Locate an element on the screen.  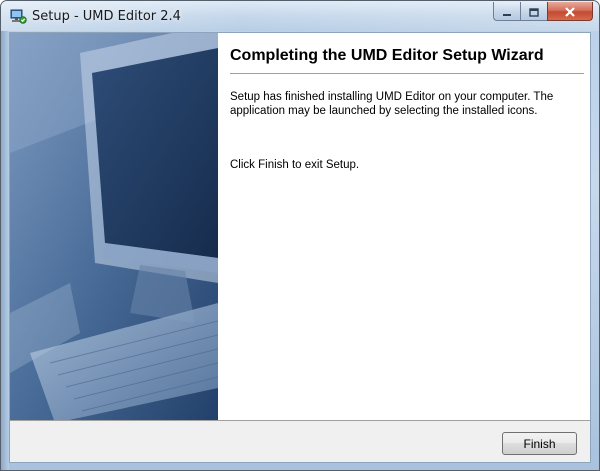
wizard-heading: Completing the UMD Editor Setup Wizard is located at coordinates (387, 55).